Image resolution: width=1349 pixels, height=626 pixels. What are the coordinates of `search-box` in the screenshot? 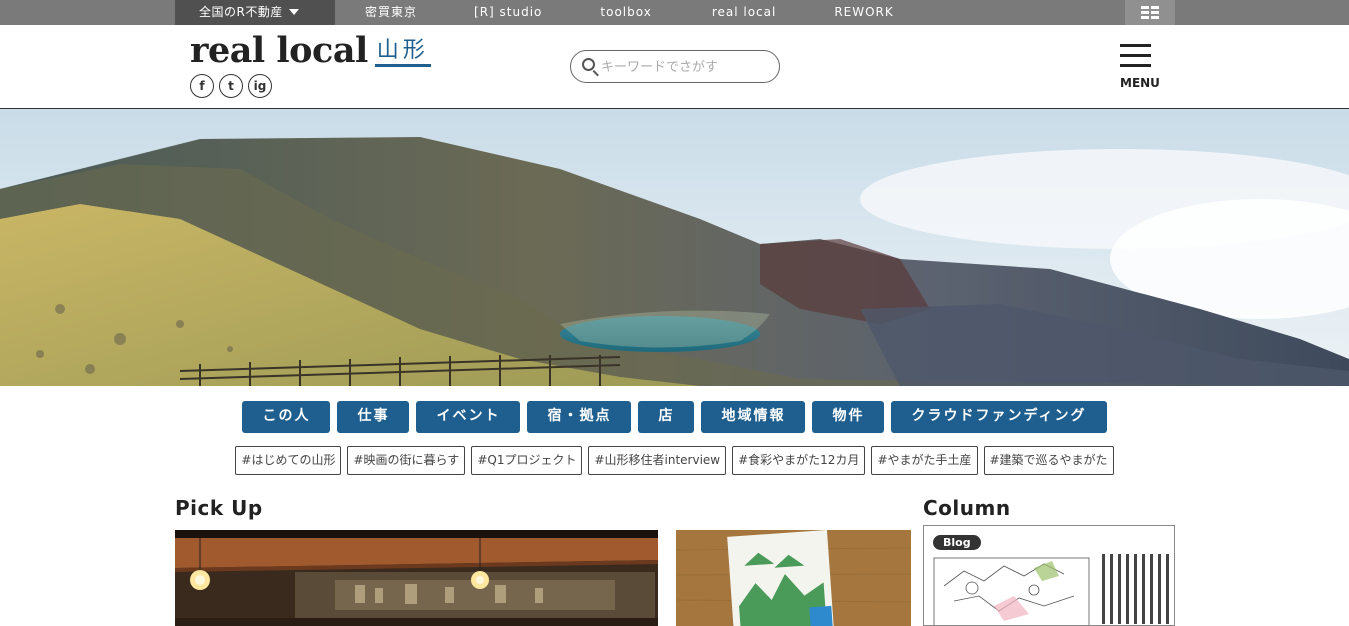 It's located at (675, 66).